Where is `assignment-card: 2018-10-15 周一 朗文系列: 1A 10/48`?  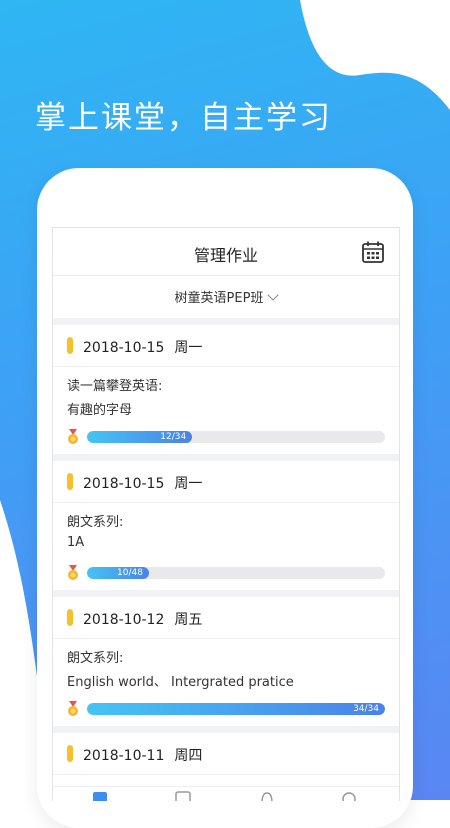 assignment-card: 2018-10-15 周一 朗文系列: 1A 10/48 is located at coordinates (226, 525).